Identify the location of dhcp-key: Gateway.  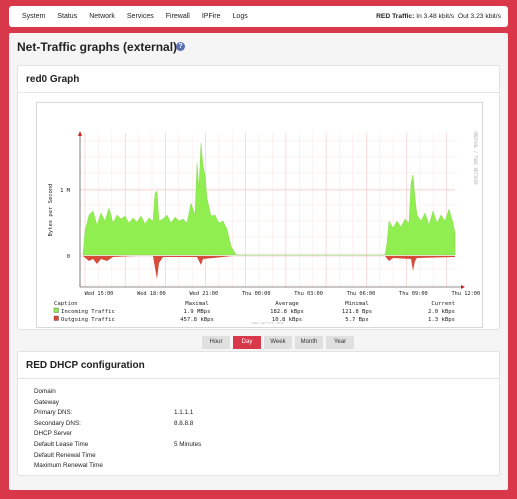
(46, 402).